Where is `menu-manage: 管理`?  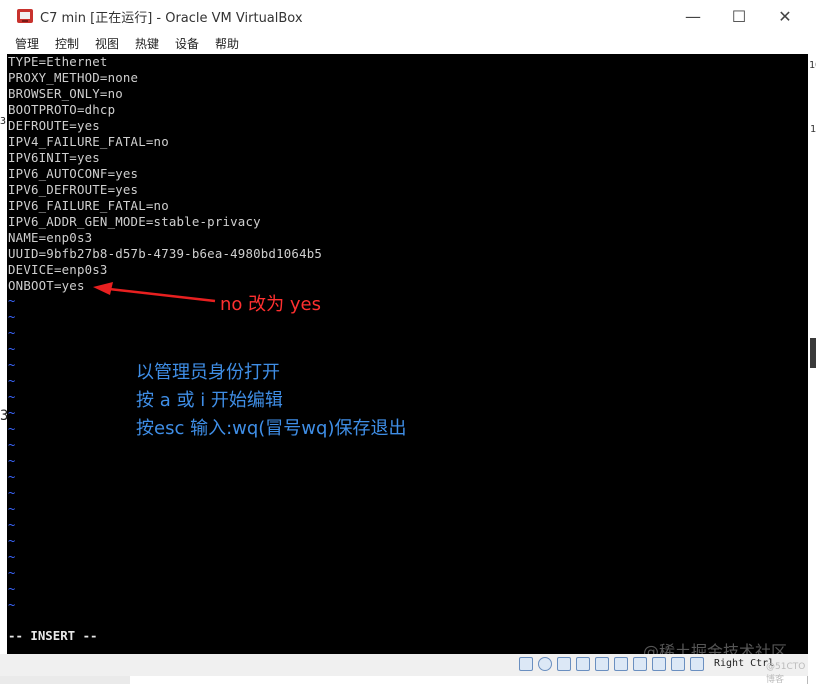 menu-manage: 管理 is located at coordinates (27, 43).